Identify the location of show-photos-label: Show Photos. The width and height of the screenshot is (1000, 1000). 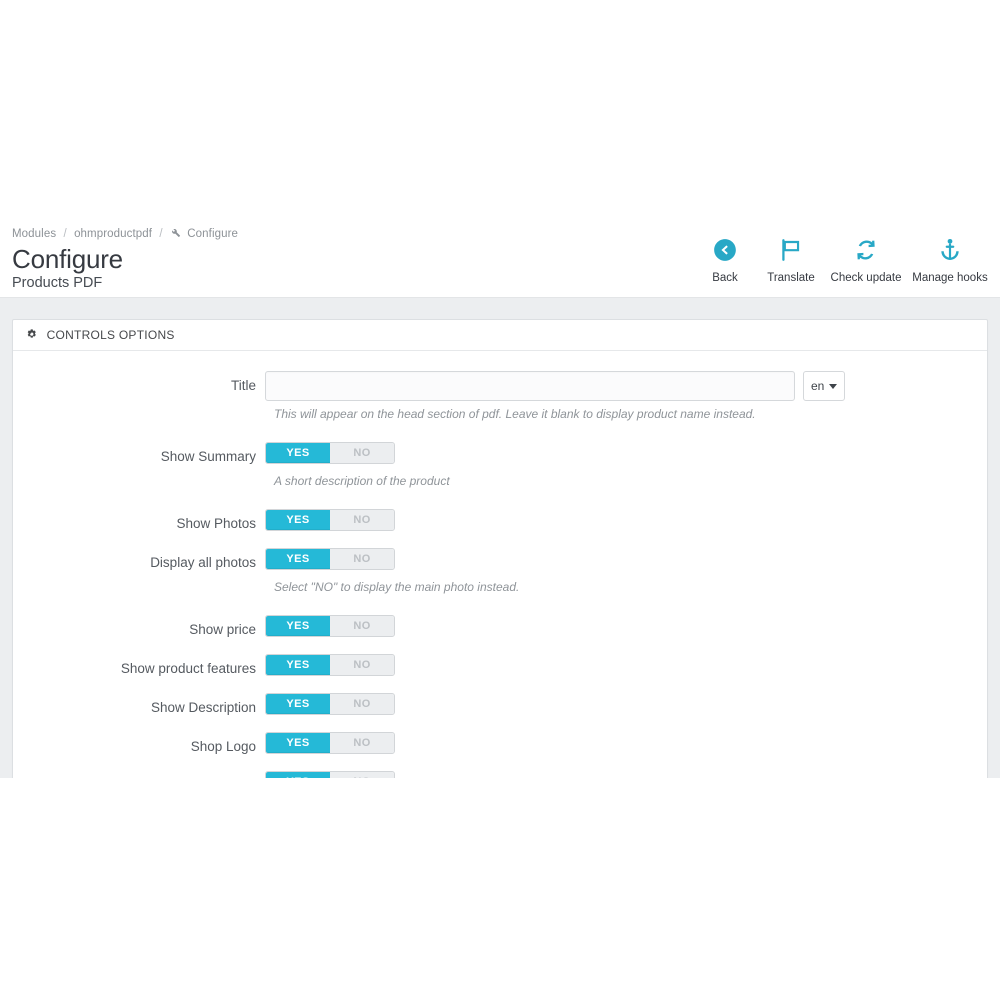
(216, 523).